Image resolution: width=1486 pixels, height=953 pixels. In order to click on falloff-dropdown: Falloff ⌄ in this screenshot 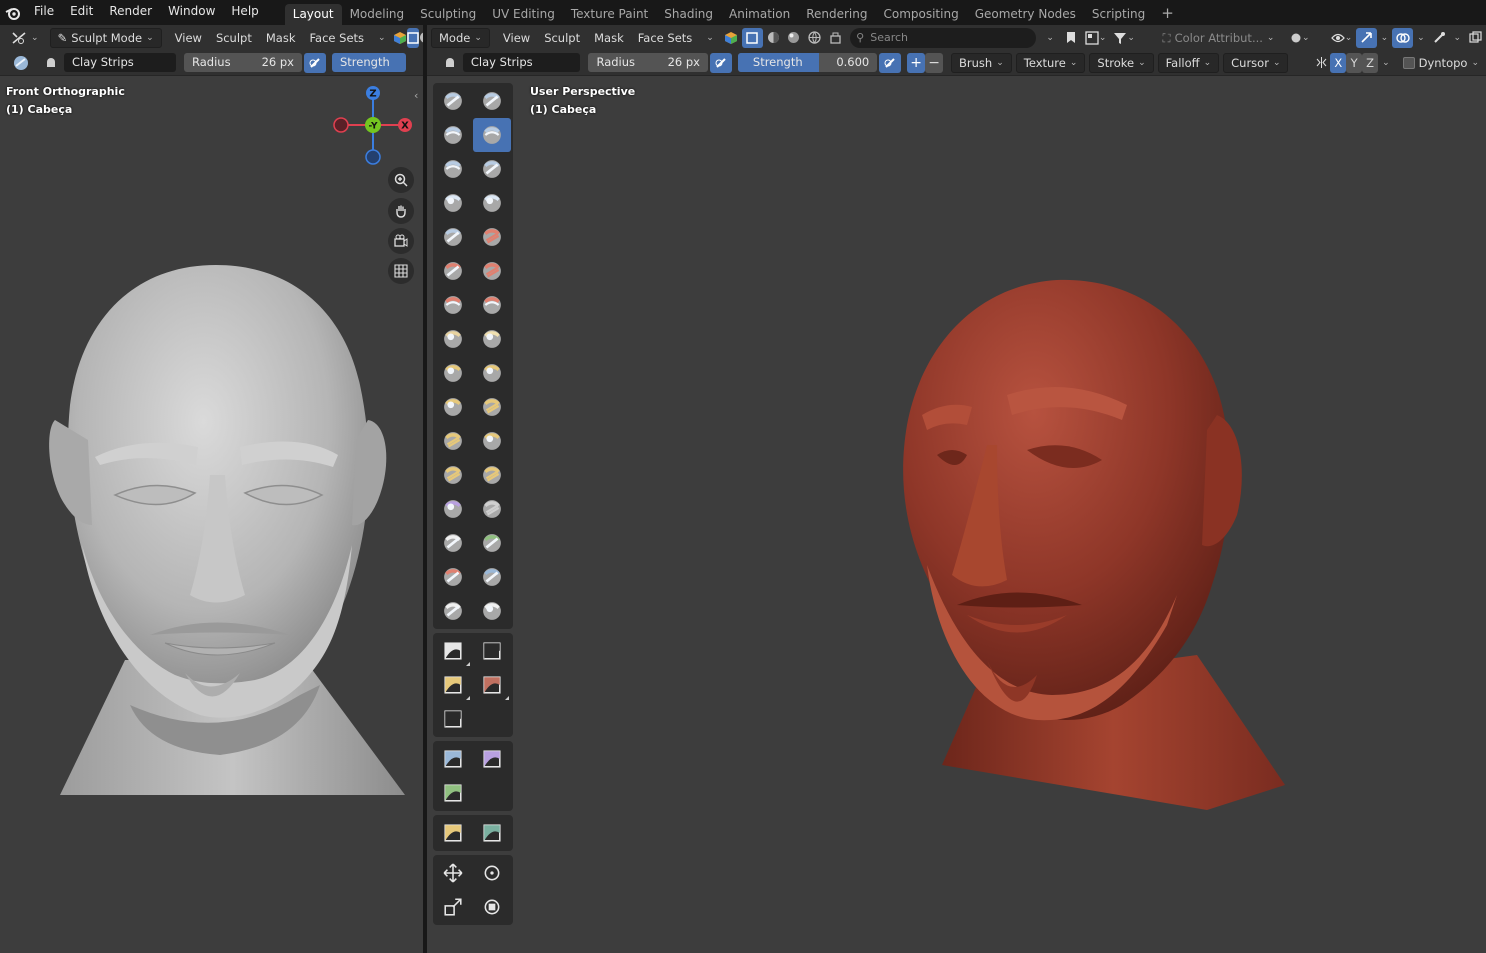, I will do `click(1188, 62)`.